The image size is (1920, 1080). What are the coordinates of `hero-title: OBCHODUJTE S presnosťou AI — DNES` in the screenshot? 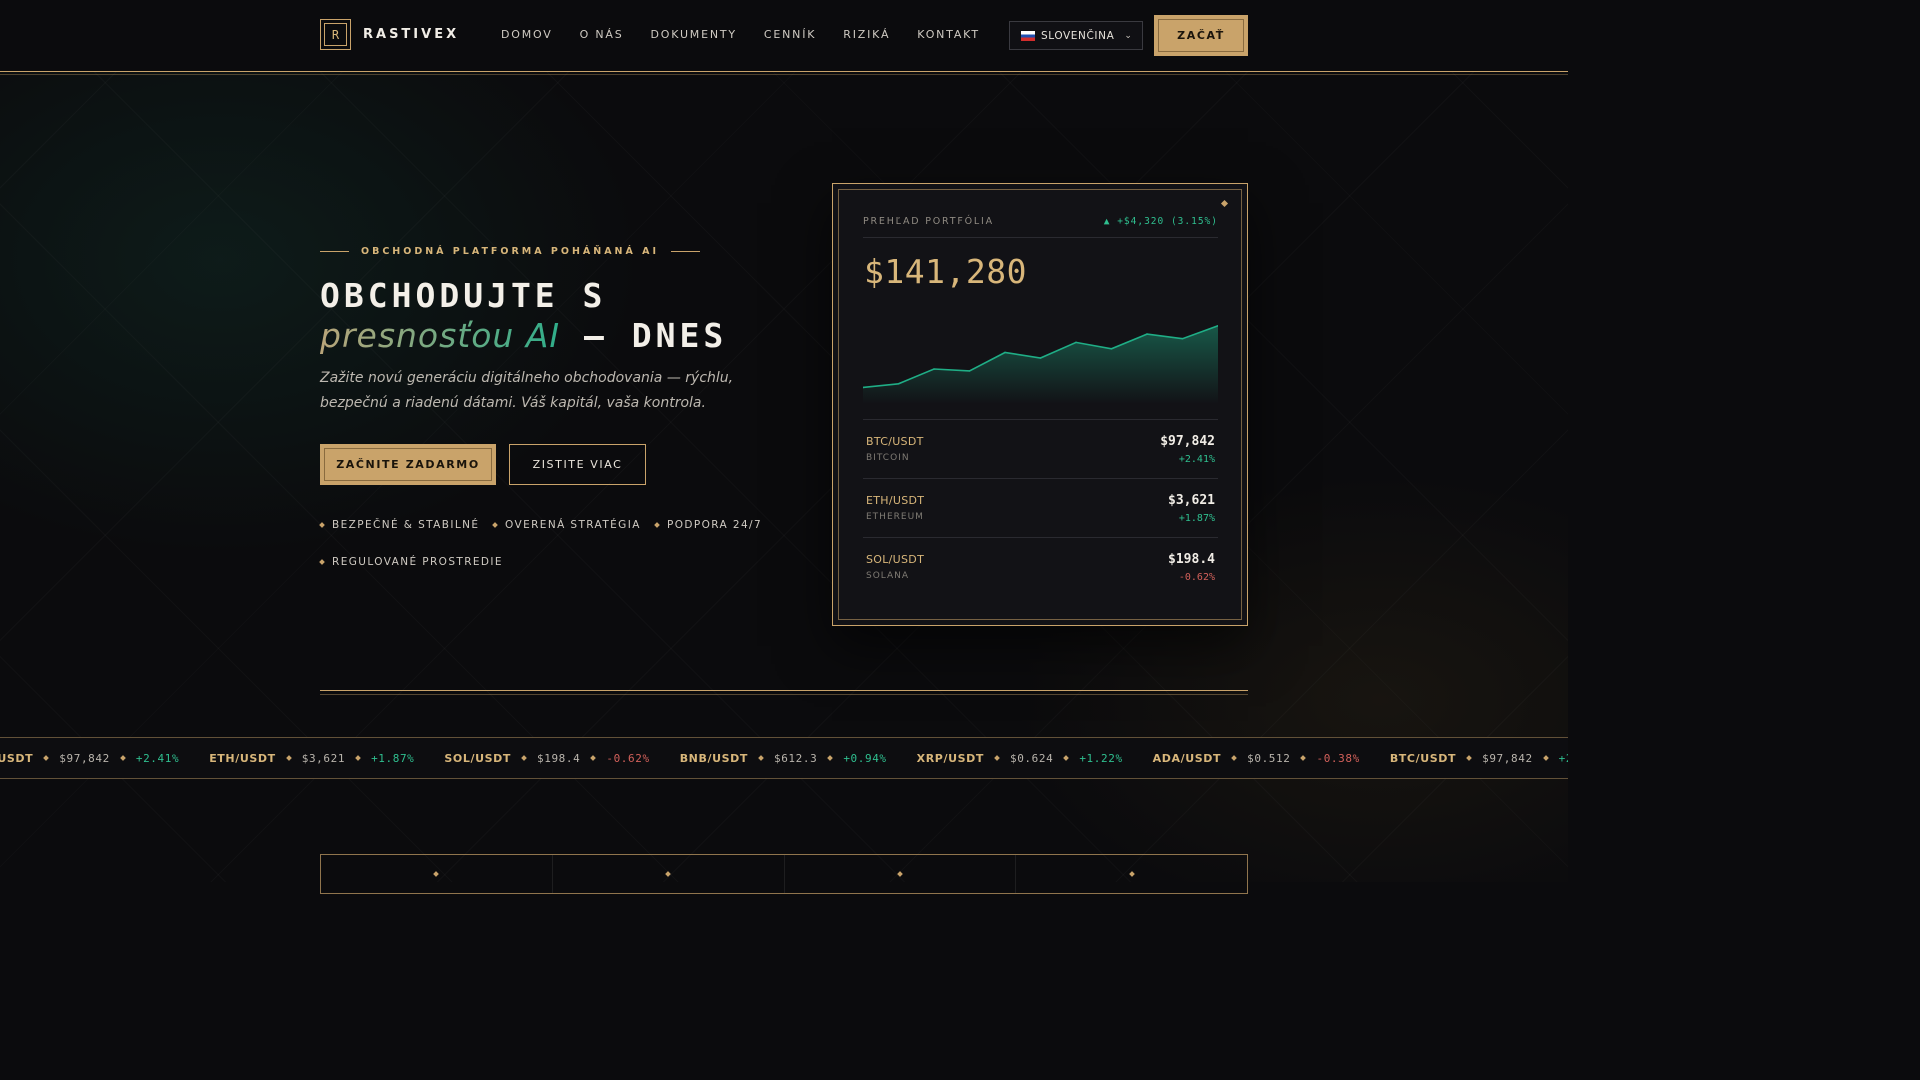 It's located at (560, 316).